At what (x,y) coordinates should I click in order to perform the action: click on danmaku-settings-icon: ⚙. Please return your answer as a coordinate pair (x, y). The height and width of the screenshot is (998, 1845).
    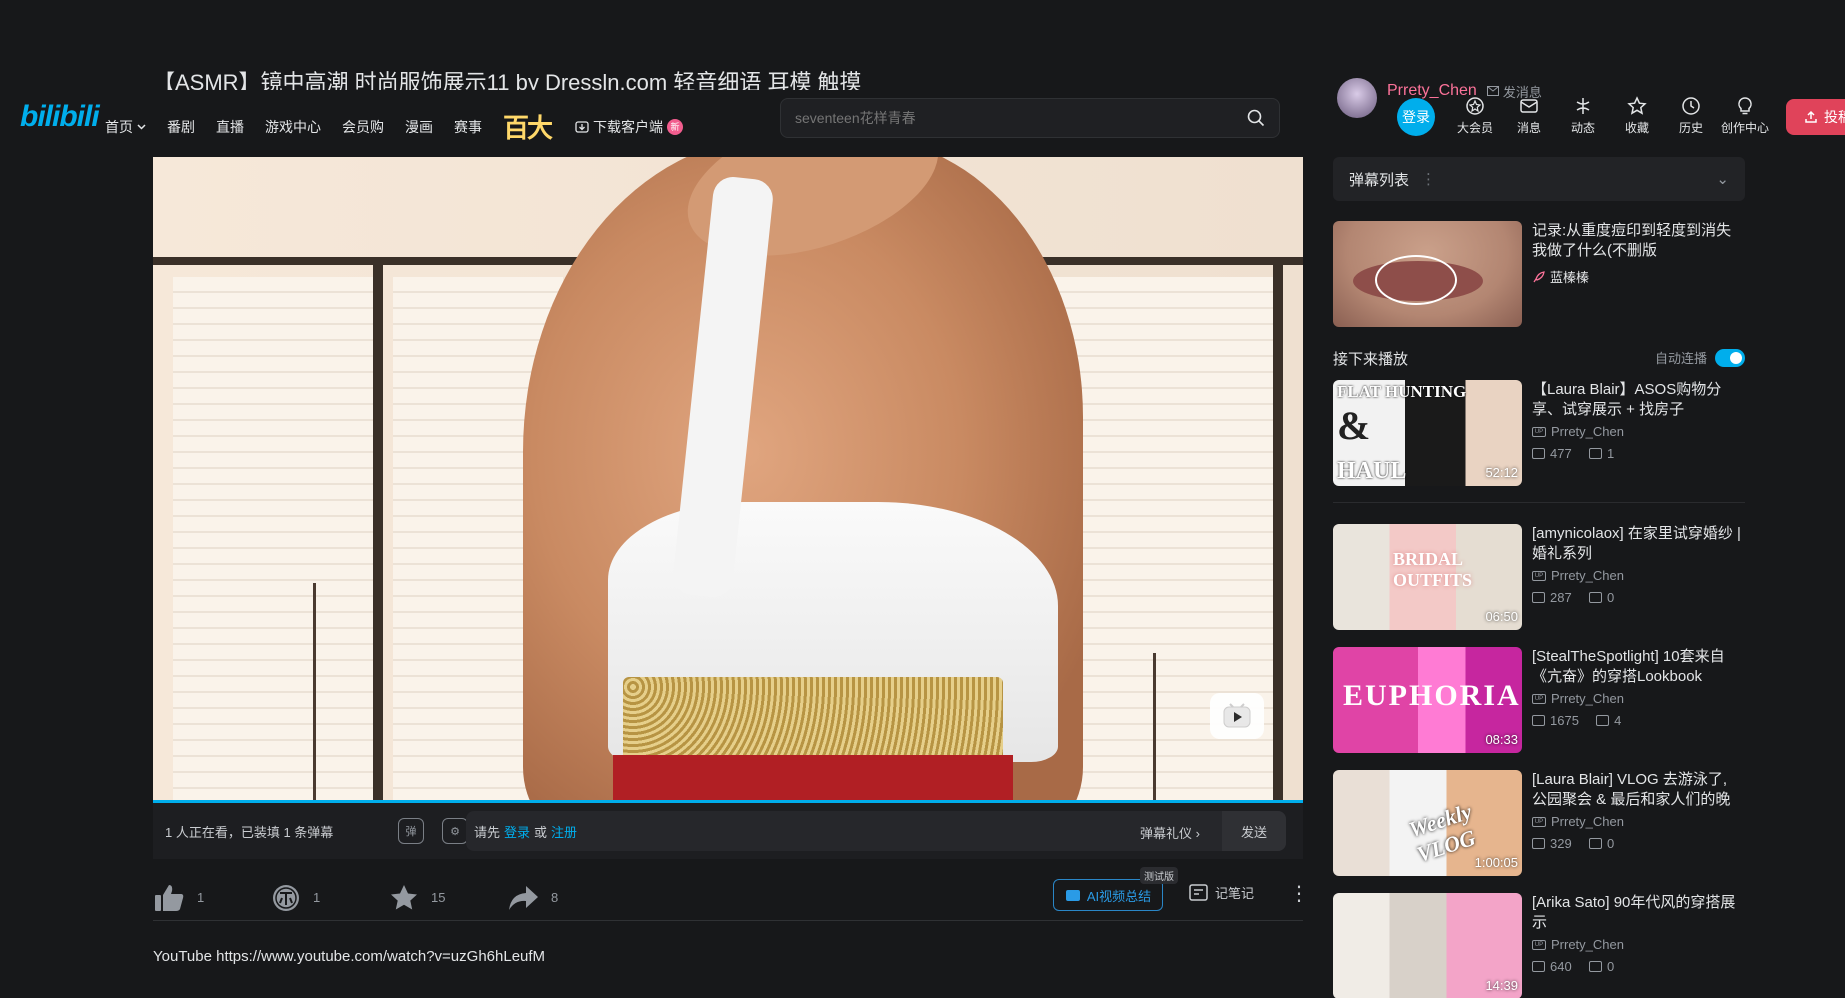
    Looking at the image, I should click on (455, 831).